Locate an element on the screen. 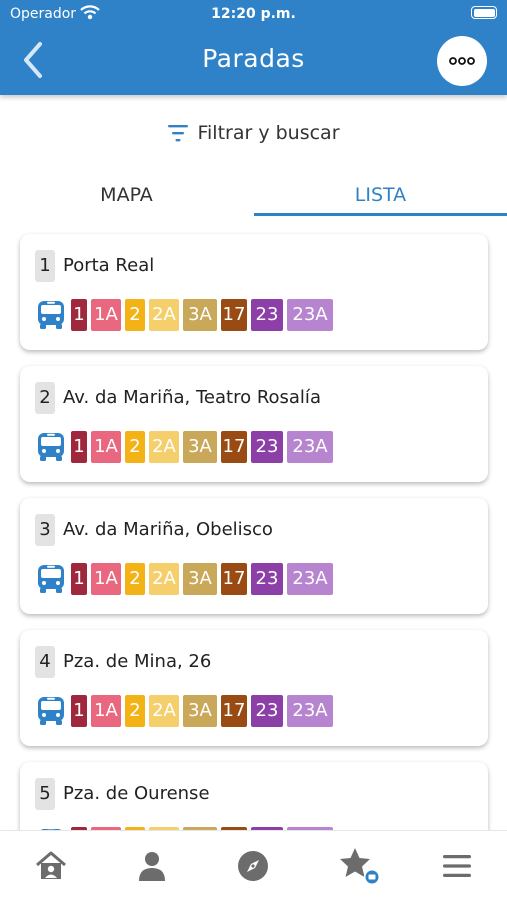  filter-icon is located at coordinates (178, 133).